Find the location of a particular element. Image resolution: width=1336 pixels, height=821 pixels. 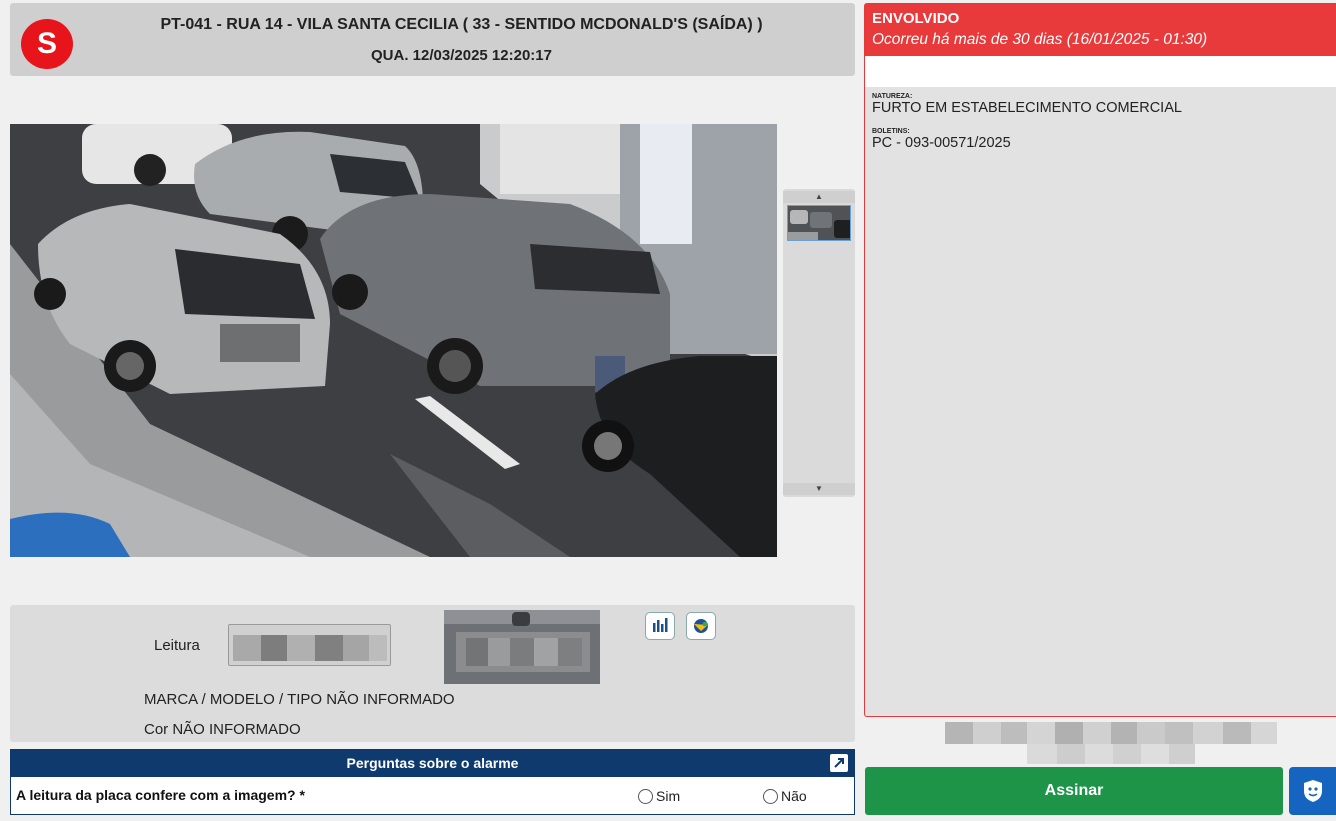

expand-icon is located at coordinates (839, 763).